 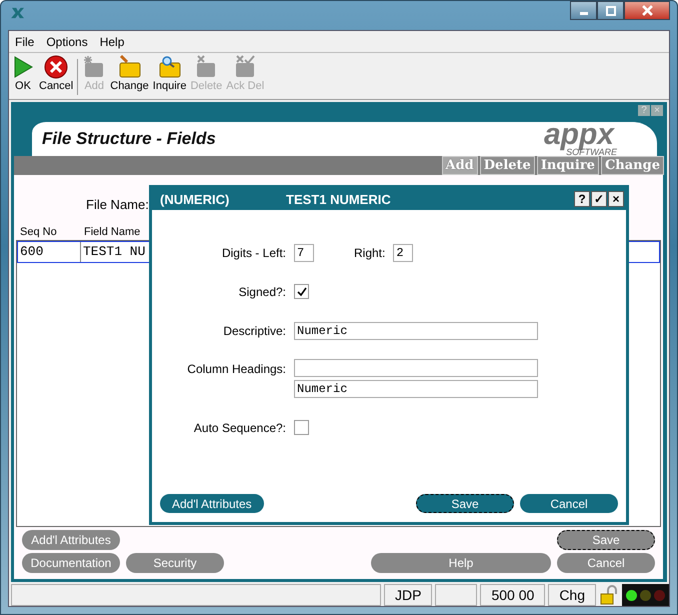 I want to click on folder-icon, so click(x=245, y=67).